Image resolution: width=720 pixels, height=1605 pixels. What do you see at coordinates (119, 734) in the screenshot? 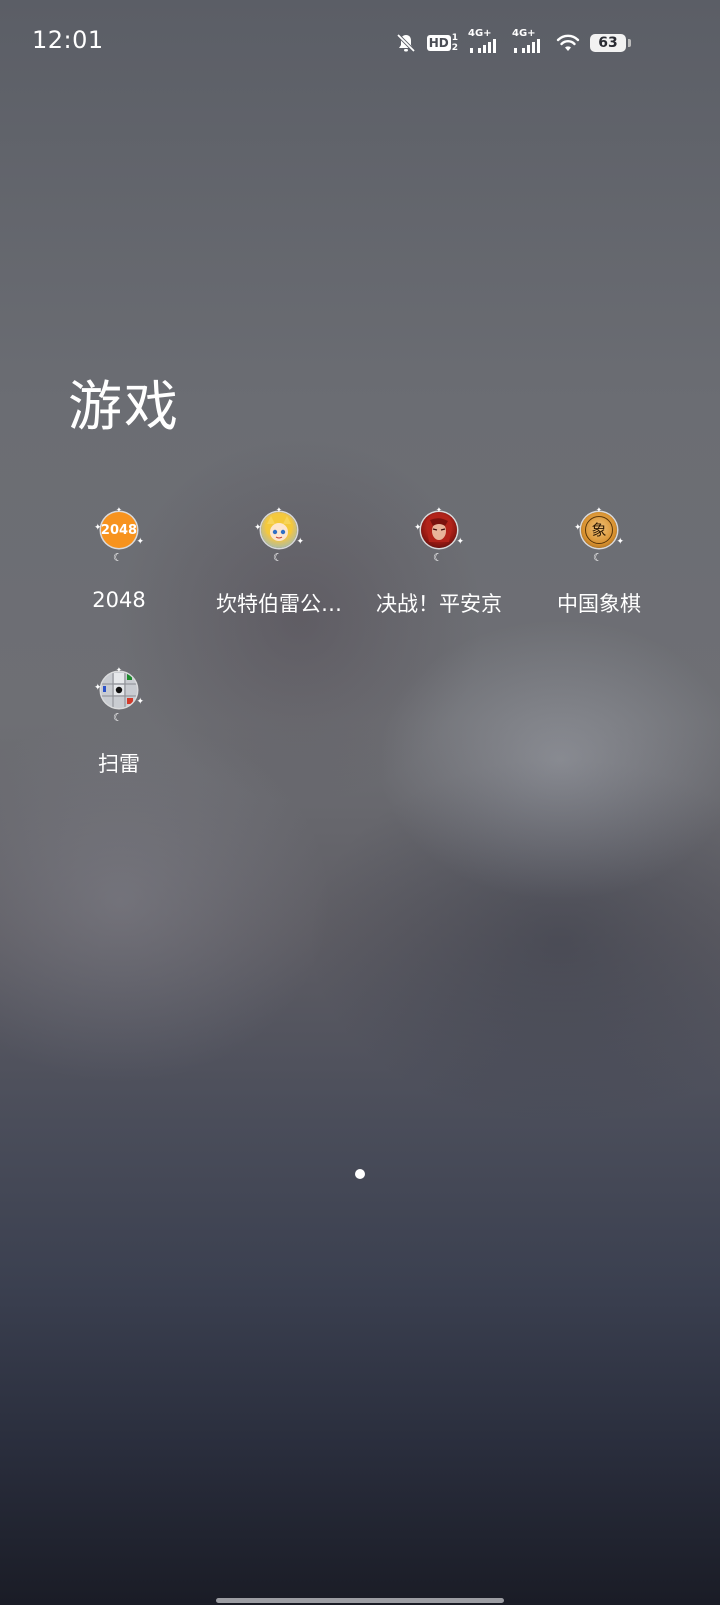
I see `app-minesweeper: ✦ ✦ ✦ ☾ 扫雷` at bounding box center [119, 734].